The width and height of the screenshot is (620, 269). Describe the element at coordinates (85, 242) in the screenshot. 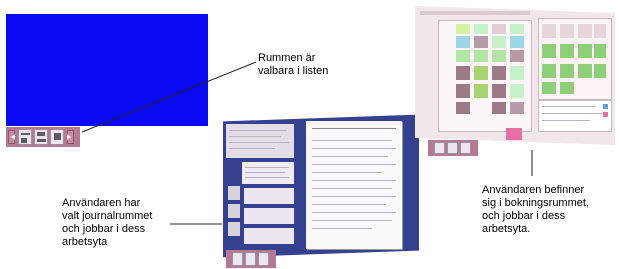

I see `journal-caption-line: arbetsyta` at that location.